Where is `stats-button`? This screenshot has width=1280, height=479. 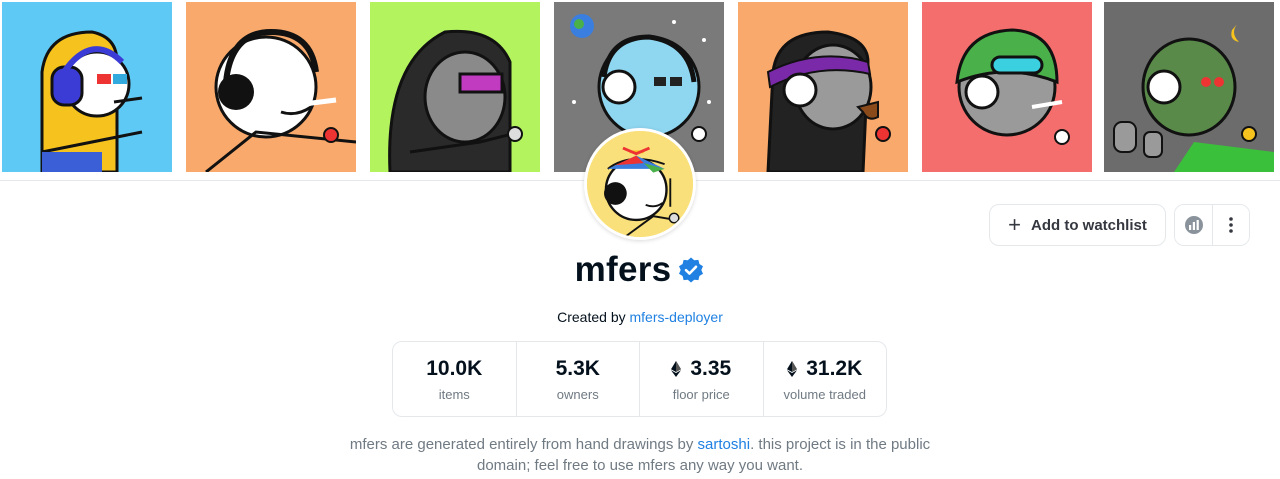 stats-button is located at coordinates (1193, 225).